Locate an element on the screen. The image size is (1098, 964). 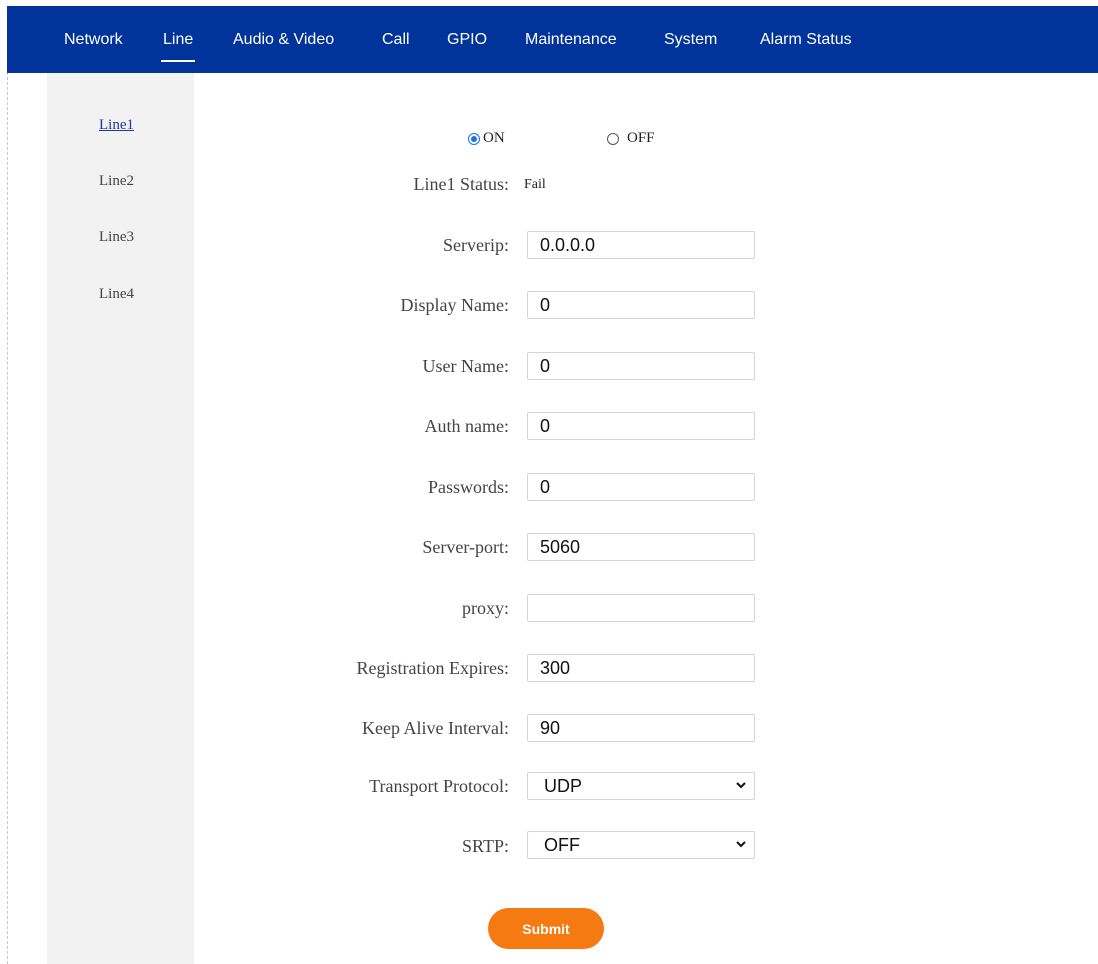
server-port-label: Server-port: is located at coordinates (465, 547).